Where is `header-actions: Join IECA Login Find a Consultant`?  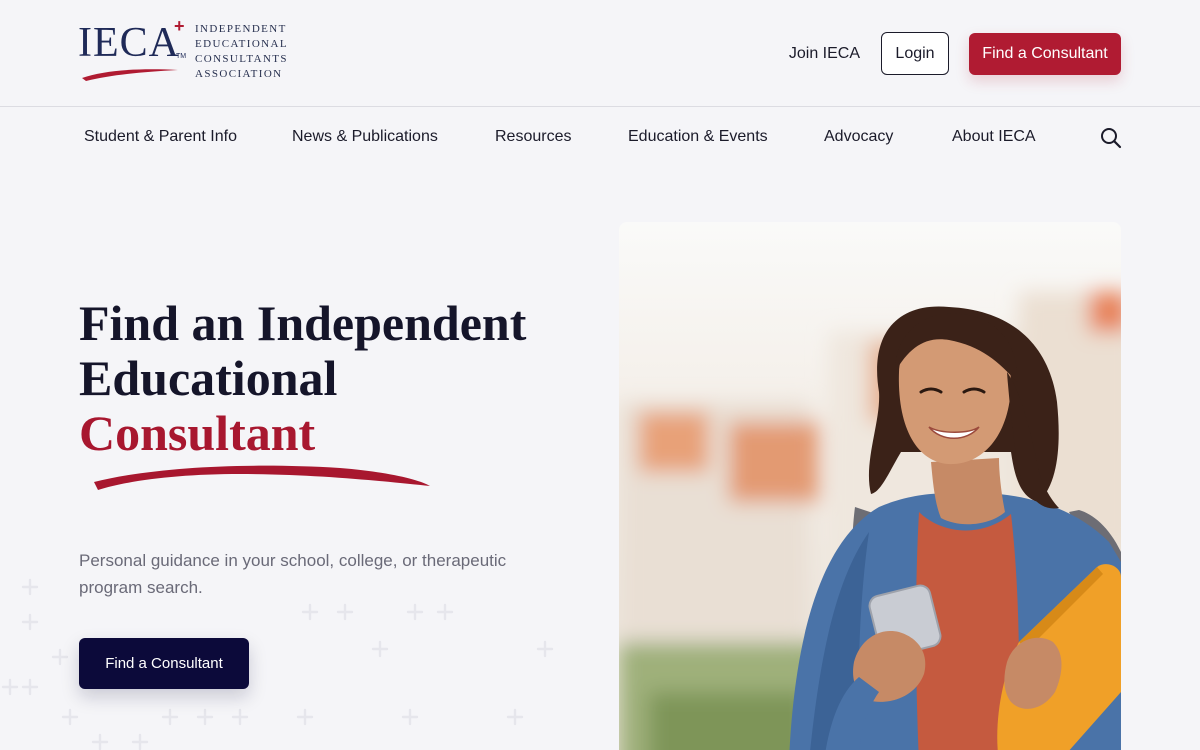
header-actions: Join IECA Login Find a Consultant is located at coordinates (955, 53).